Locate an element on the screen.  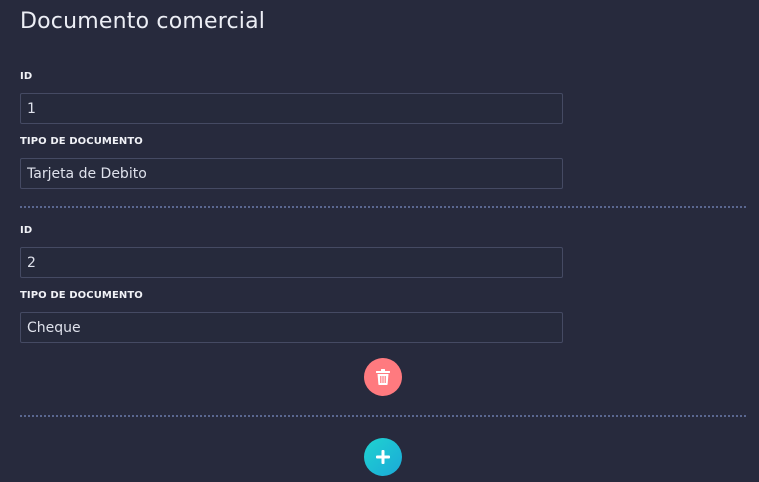
trash-icon is located at coordinates (383, 377).